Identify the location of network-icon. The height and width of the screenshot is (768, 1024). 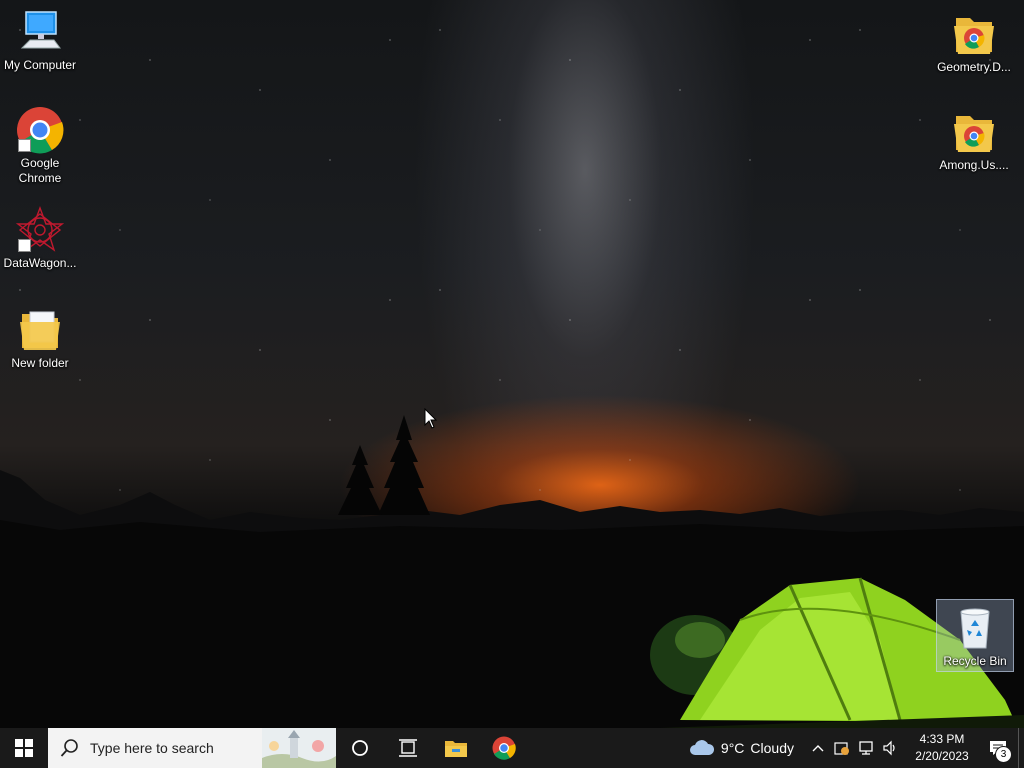
(866, 748).